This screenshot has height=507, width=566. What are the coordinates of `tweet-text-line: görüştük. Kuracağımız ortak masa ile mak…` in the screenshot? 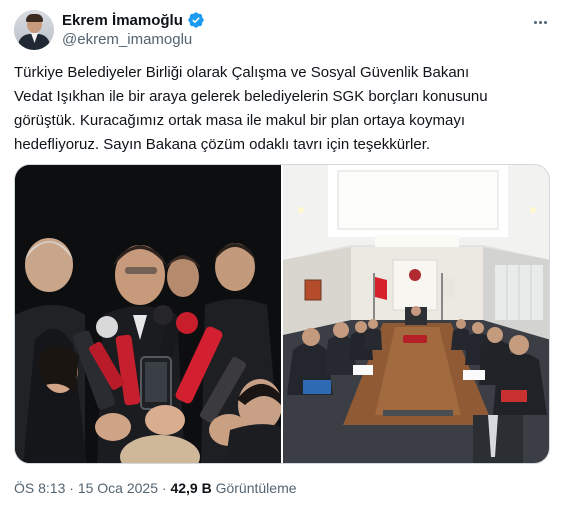 It's located at (240, 120).